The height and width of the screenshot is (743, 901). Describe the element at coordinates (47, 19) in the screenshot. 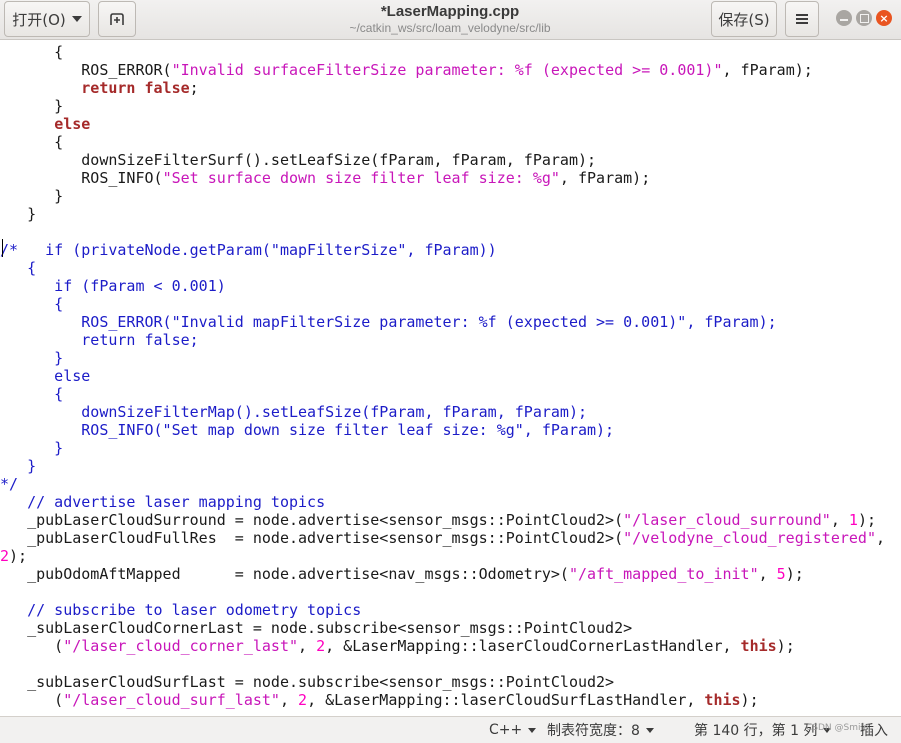

I see `open-button: 打开(O)` at that location.